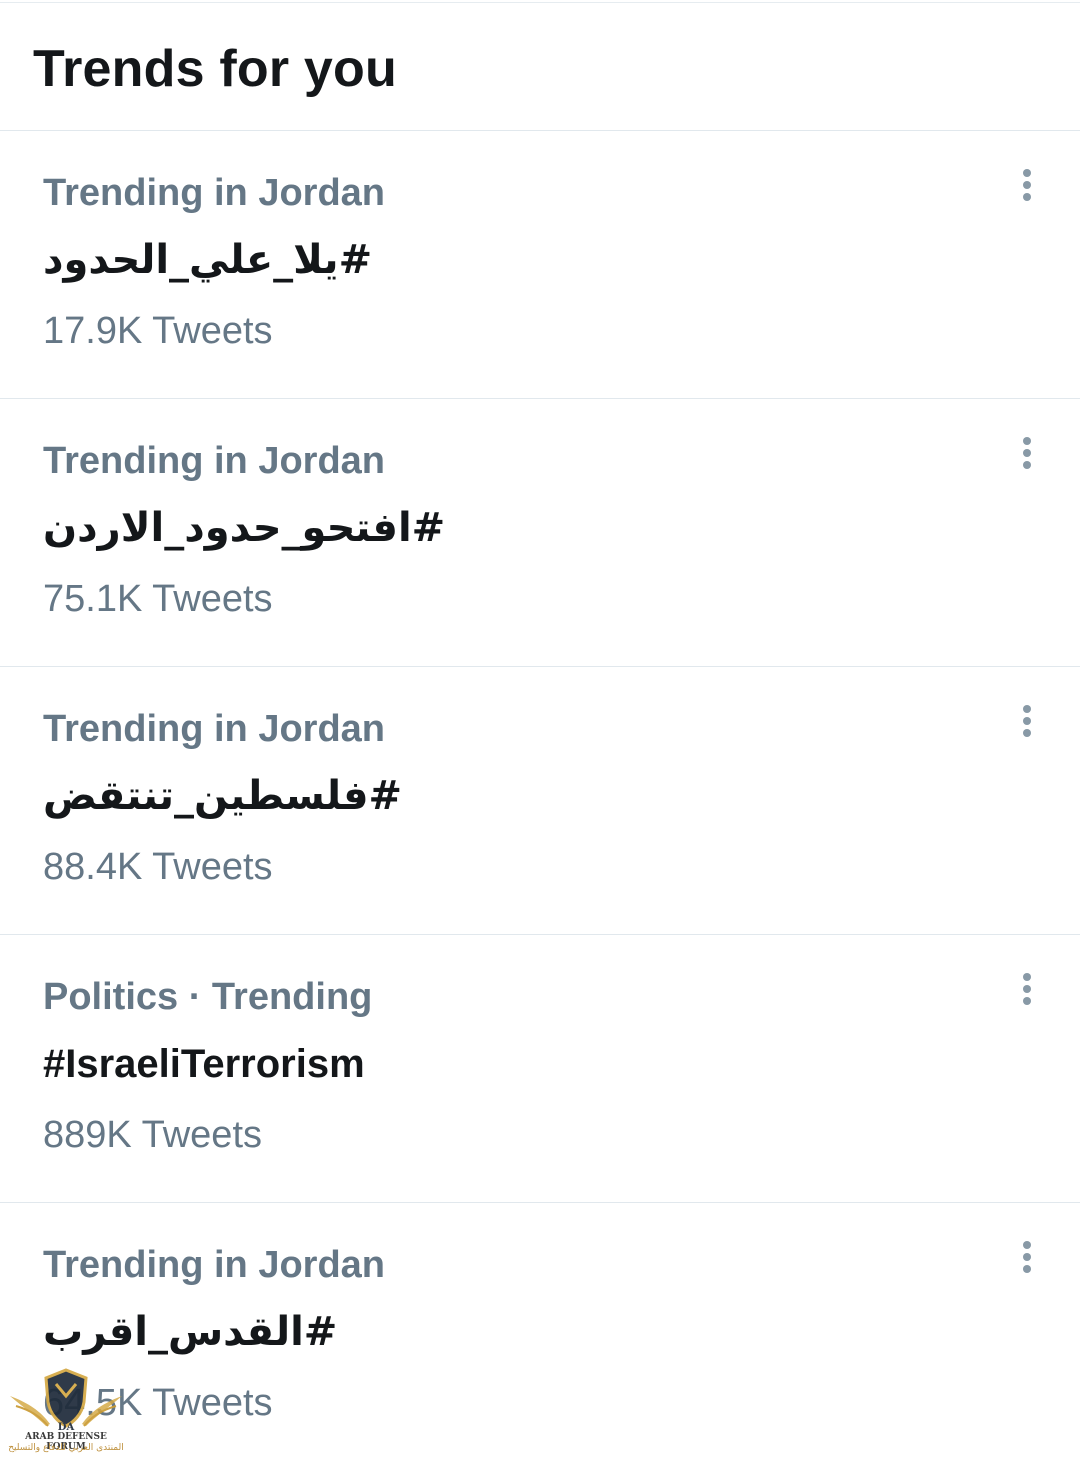 This screenshot has height=1470, width=1080. What do you see at coordinates (540, 67) in the screenshot?
I see `trends-header: Trends for you` at bounding box center [540, 67].